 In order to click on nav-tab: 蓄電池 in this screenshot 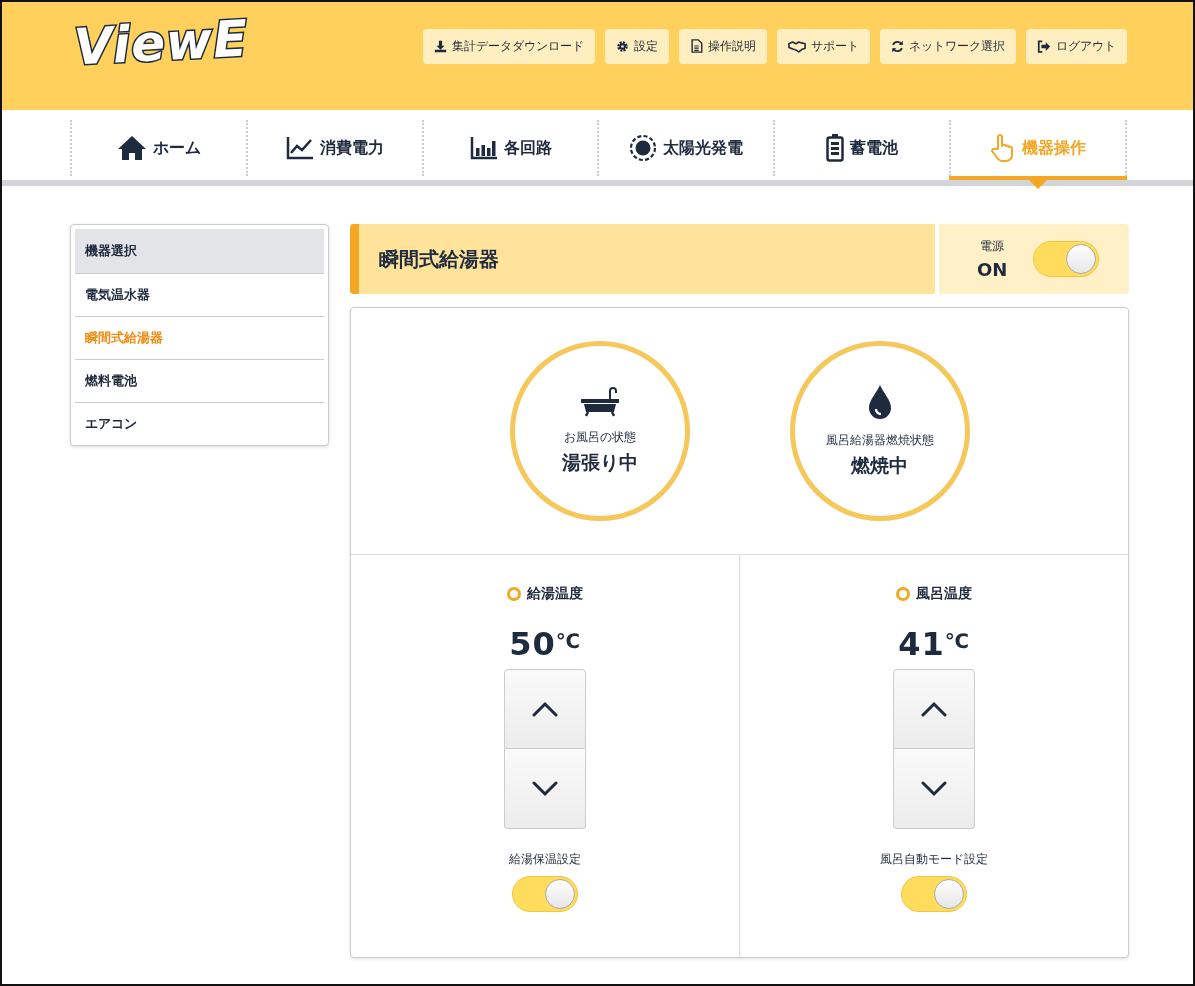, I will do `click(861, 148)`.